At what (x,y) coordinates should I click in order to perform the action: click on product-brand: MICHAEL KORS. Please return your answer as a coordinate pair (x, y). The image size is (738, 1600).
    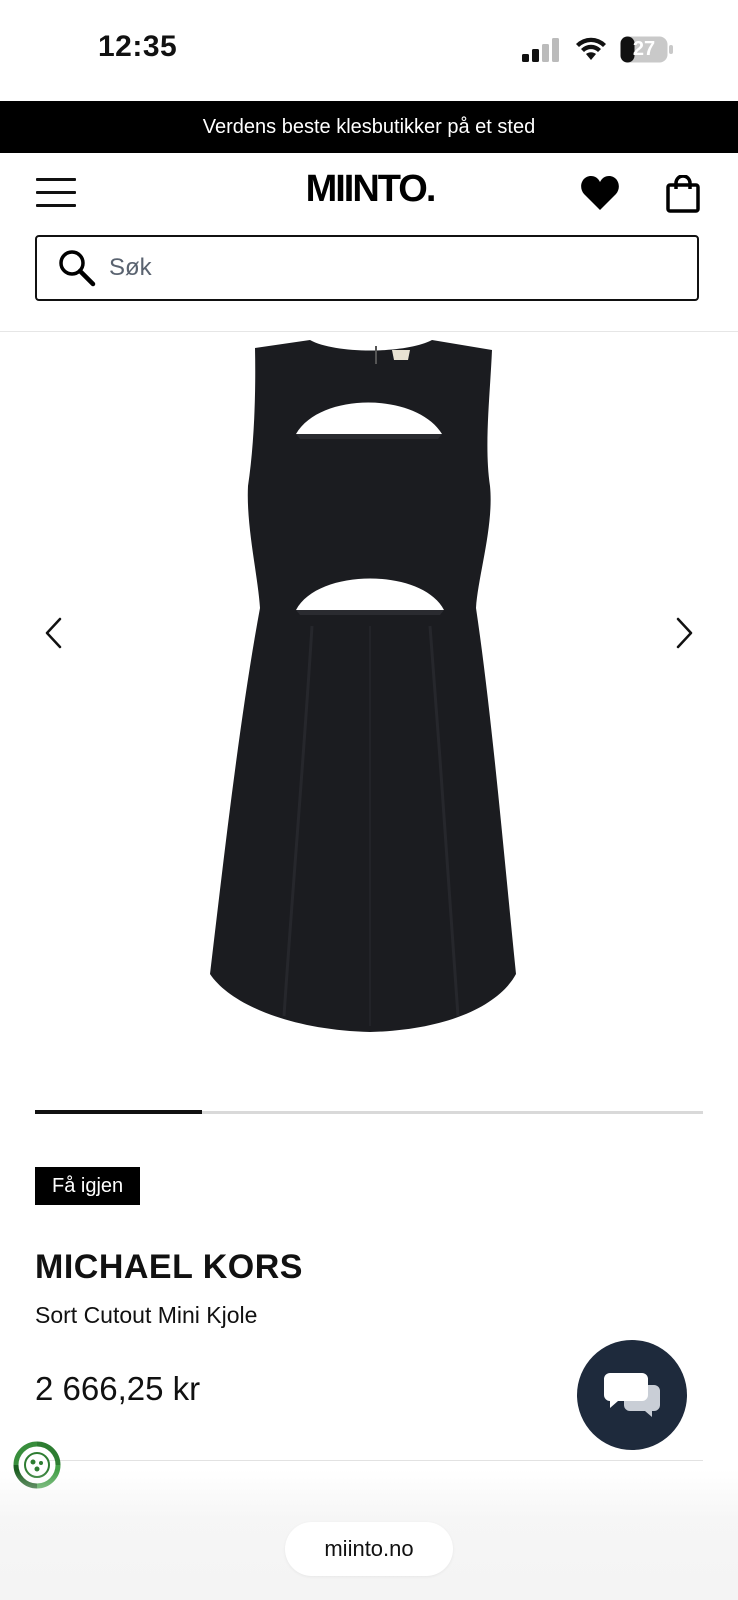
    Looking at the image, I should click on (169, 1267).